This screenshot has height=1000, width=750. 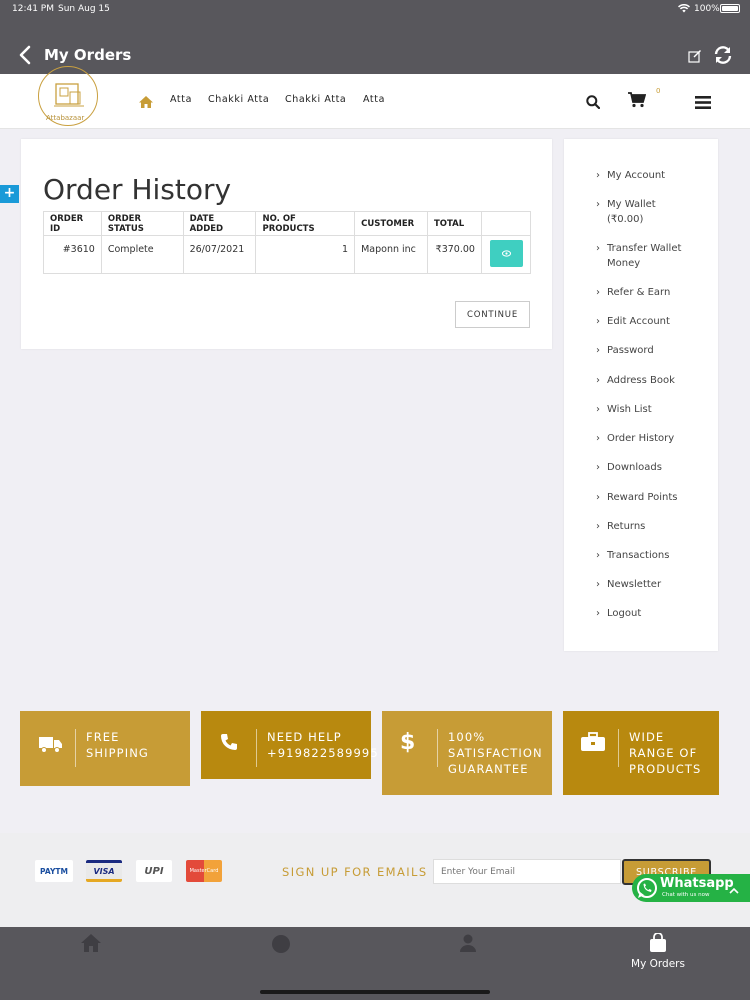 I want to click on nav-item-chakki-atta: Chakki Atta, so click(x=238, y=99).